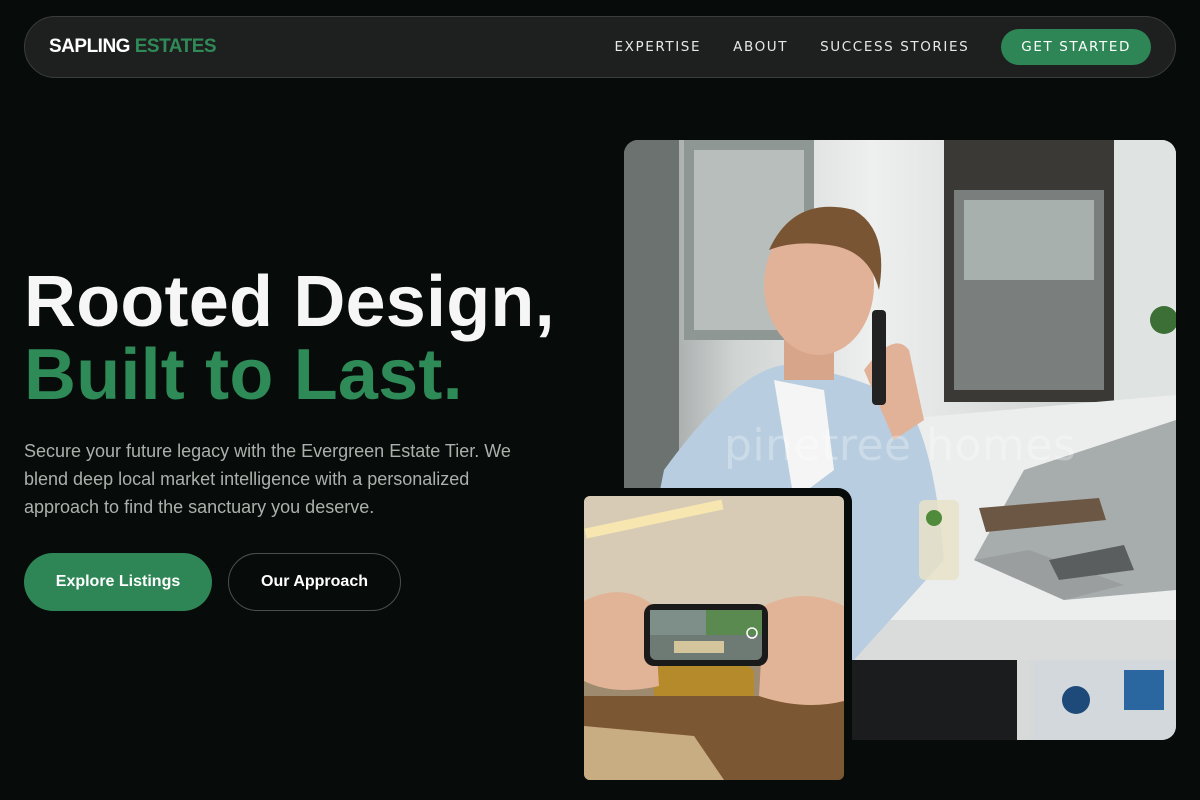 This screenshot has width=1200, height=800. What do you see at coordinates (133, 47) in the screenshot?
I see `brand-logo: SAPLING ESTATES` at bounding box center [133, 47].